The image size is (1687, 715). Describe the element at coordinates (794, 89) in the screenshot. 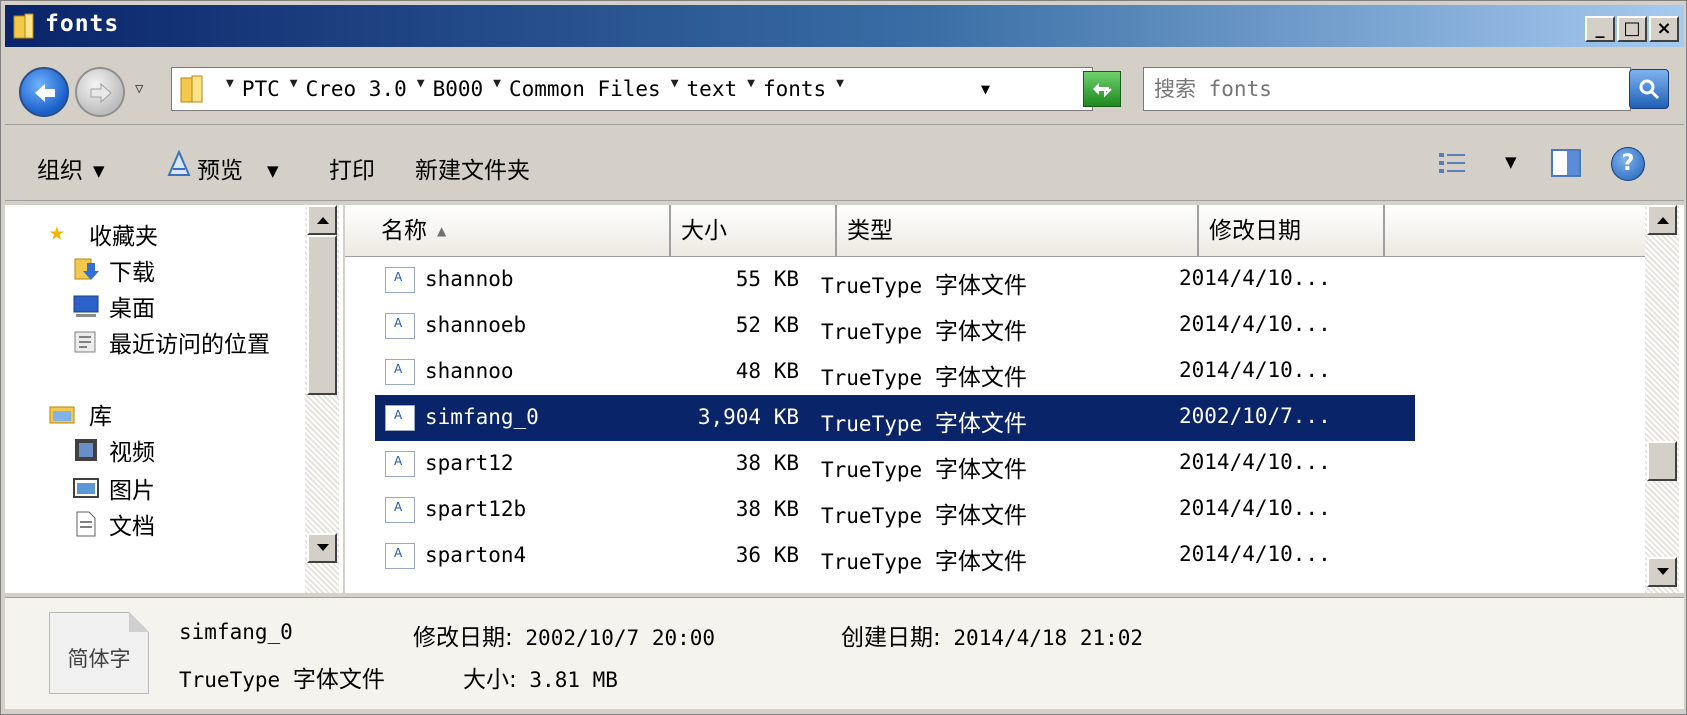

I see `breadcrumb-item: fonts` at that location.